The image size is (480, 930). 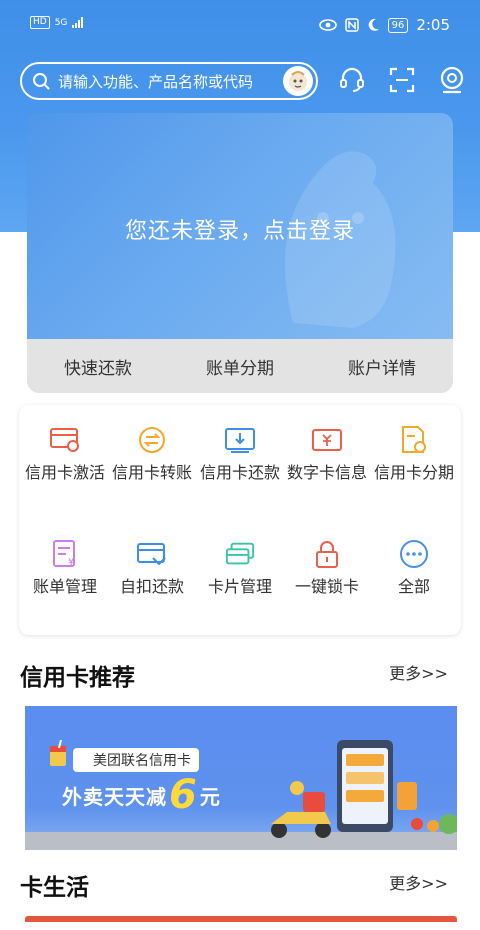 I want to click on func-card-manage: 卡片管理, so click(x=240, y=568).